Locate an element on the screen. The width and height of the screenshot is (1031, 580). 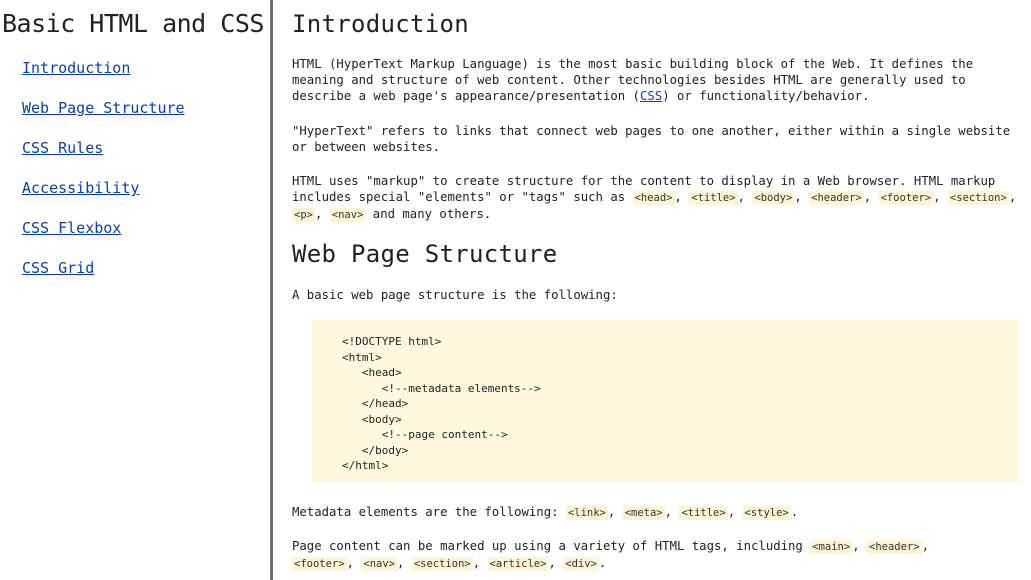
css-link: CSS is located at coordinates (651, 96).